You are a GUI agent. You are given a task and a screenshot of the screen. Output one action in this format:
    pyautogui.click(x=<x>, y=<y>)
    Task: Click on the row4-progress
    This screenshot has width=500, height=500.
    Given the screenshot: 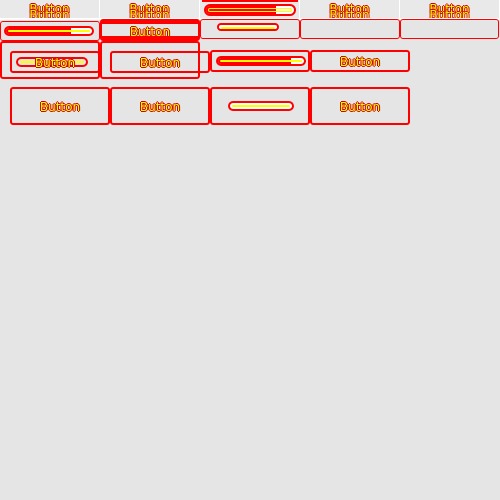 What is the action you would take?
    pyautogui.click(x=261, y=106)
    